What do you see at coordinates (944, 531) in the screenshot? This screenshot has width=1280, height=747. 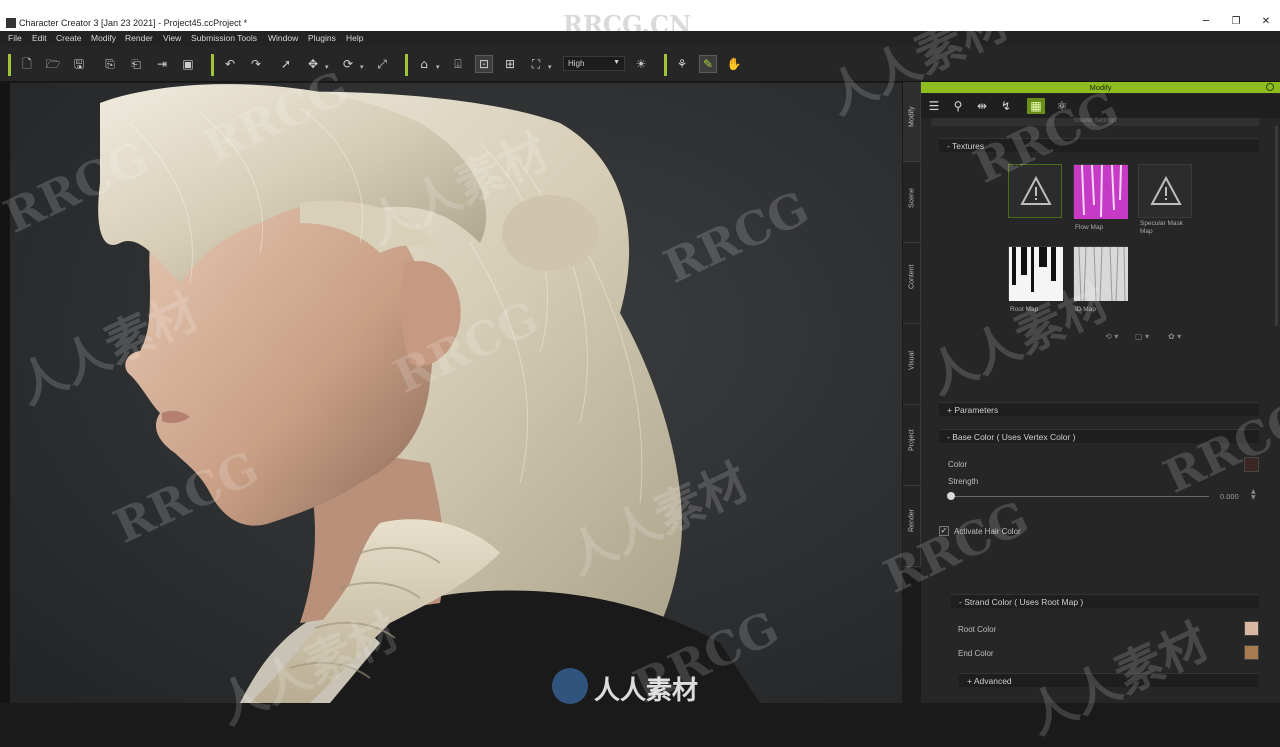 I see `activate-hair-color-checkbox: ✓` at bounding box center [944, 531].